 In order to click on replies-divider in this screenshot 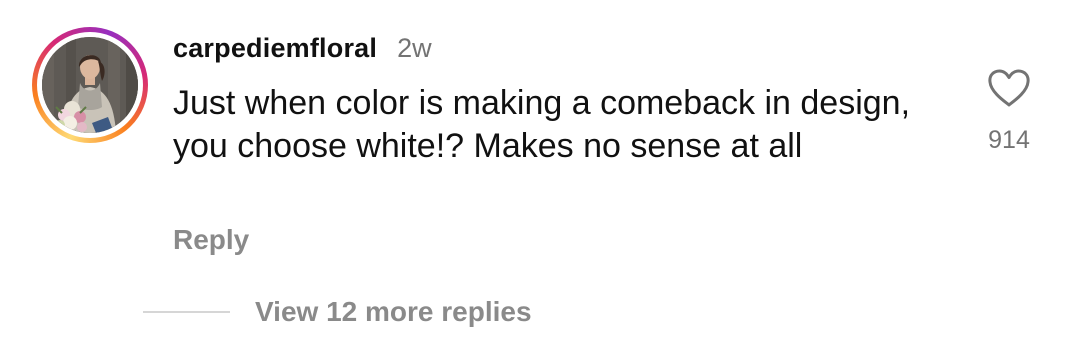, I will do `click(186, 312)`.